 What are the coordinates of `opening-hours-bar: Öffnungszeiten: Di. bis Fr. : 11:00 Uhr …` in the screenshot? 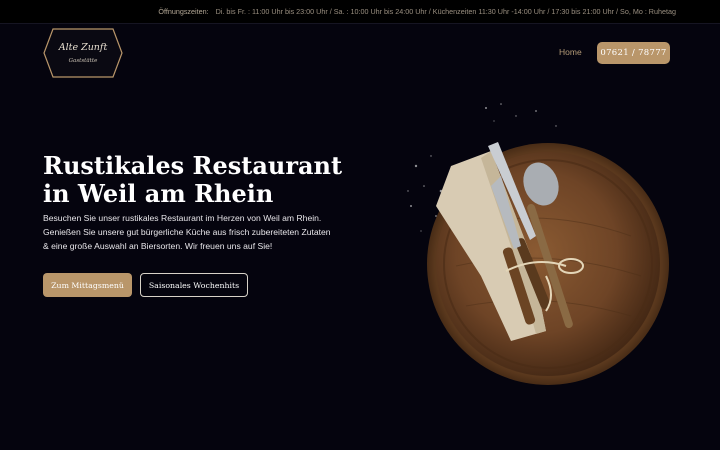 It's located at (360, 12).